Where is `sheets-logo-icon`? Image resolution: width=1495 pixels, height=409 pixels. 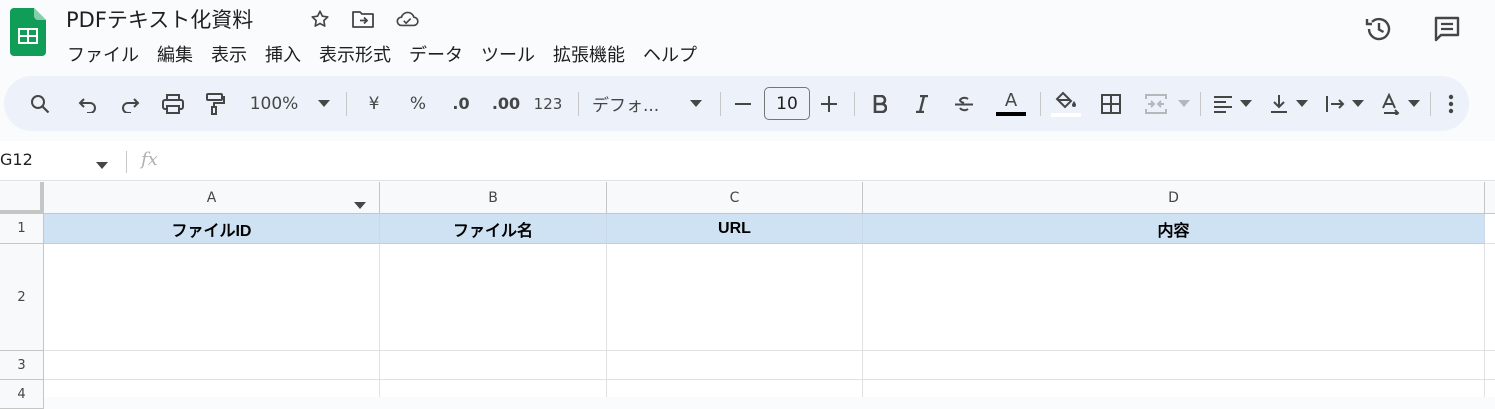
sheets-logo-icon is located at coordinates (28, 32).